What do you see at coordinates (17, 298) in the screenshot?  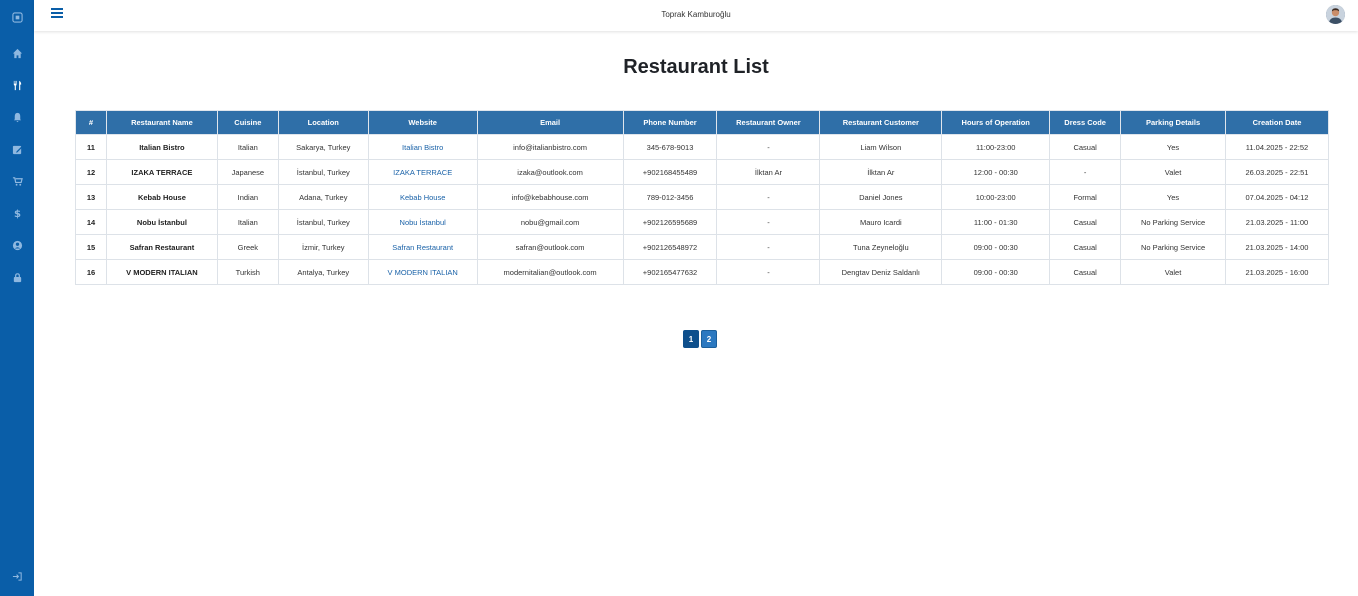 I see `sidebar: $` at bounding box center [17, 298].